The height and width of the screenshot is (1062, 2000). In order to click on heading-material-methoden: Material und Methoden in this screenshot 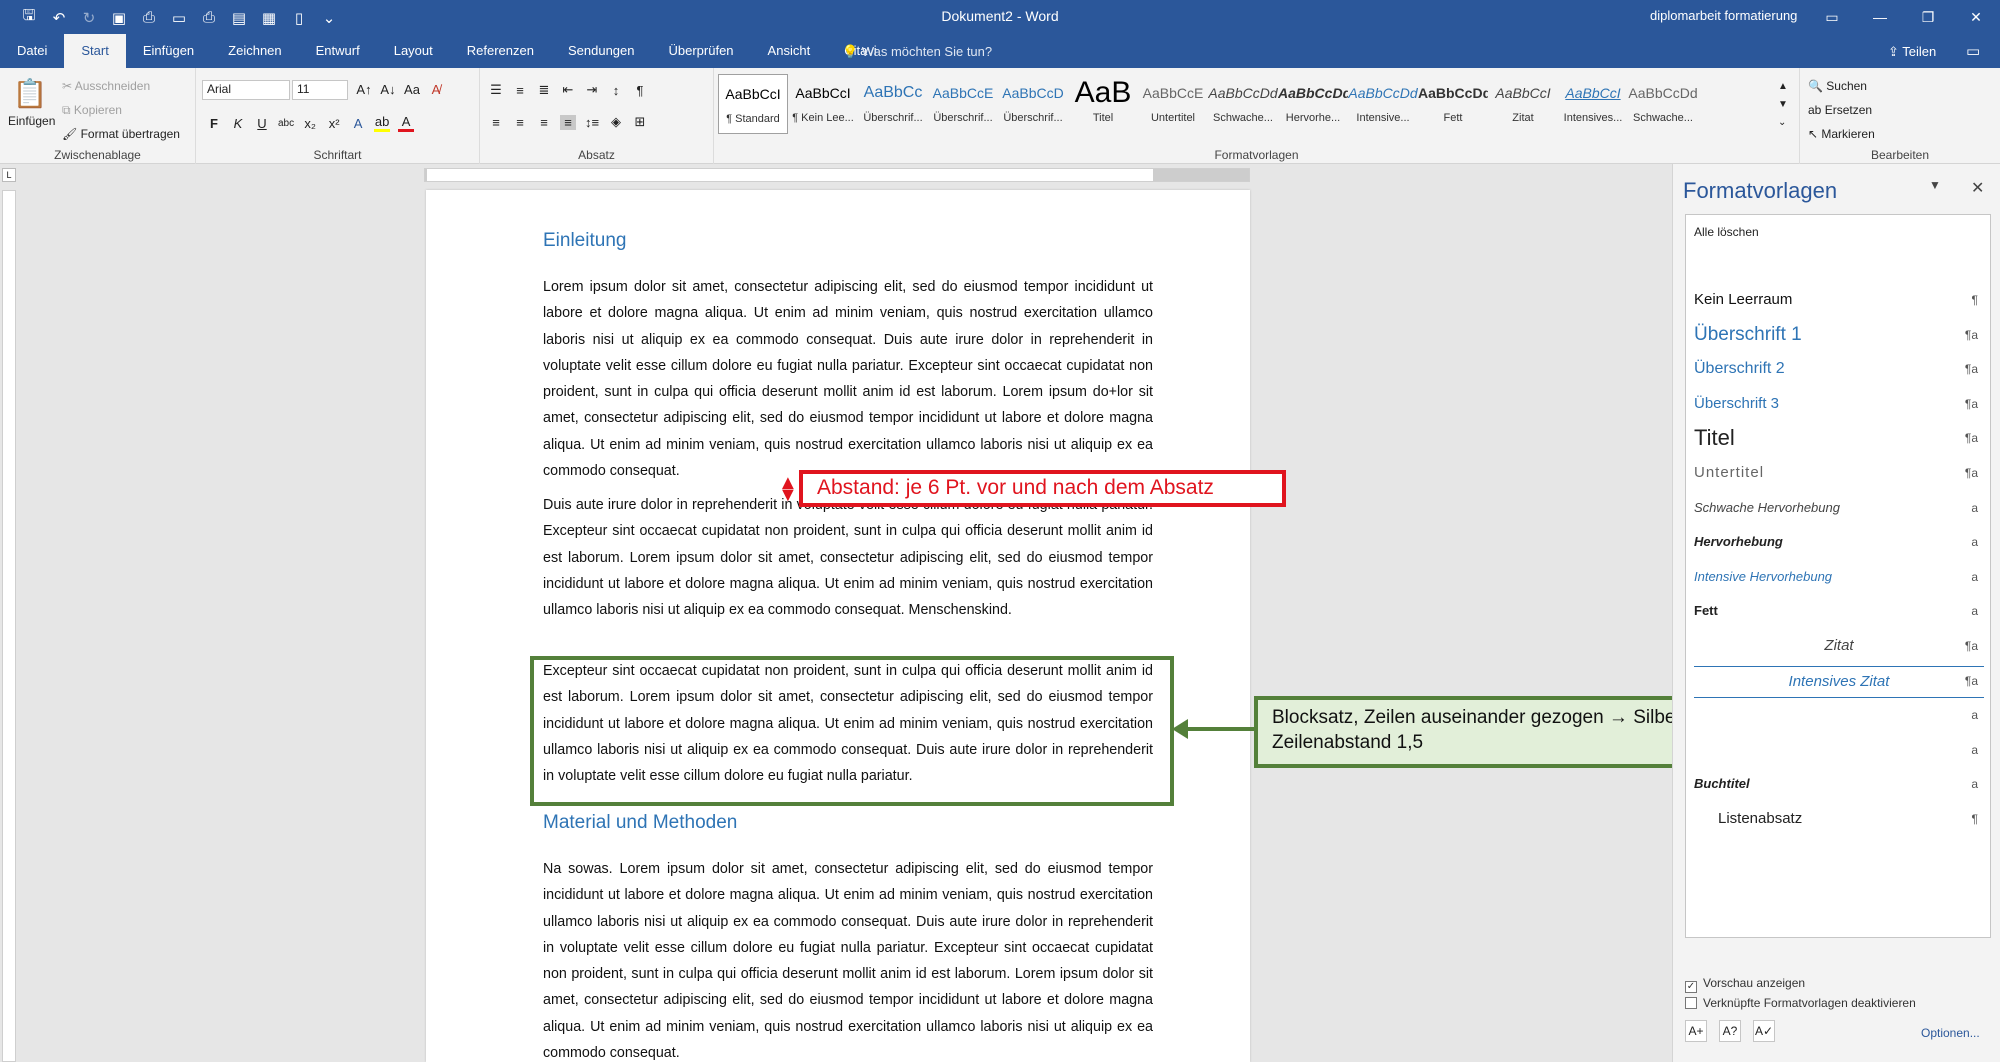, I will do `click(640, 823)`.